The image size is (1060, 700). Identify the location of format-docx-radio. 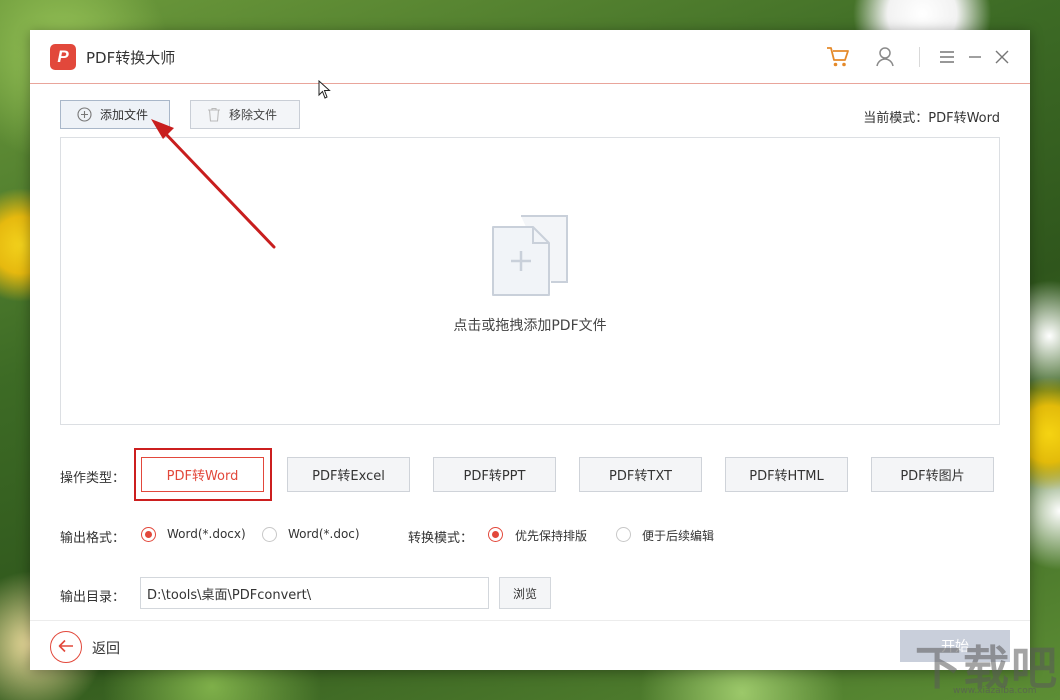
(148, 534).